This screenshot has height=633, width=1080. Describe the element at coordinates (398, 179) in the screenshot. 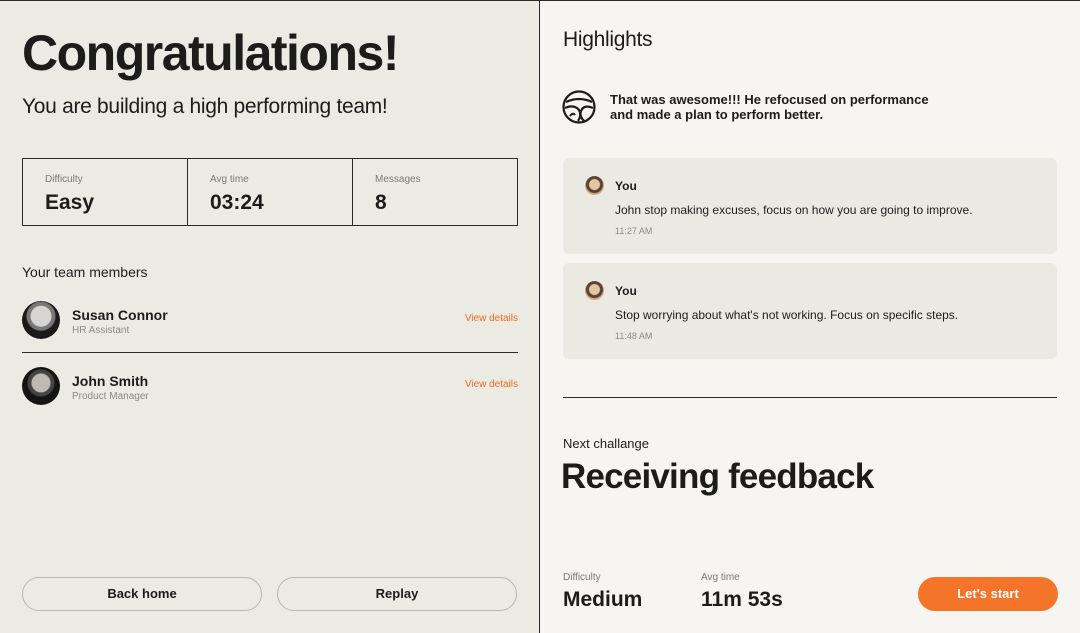

I see `stat-label: Messages` at that location.